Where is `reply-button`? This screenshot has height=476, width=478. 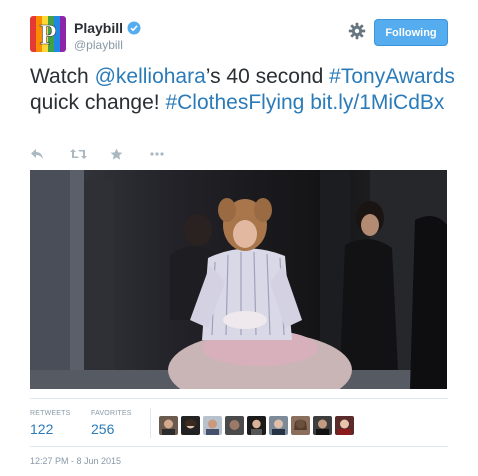 reply-button is located at coordinates (50, 154).